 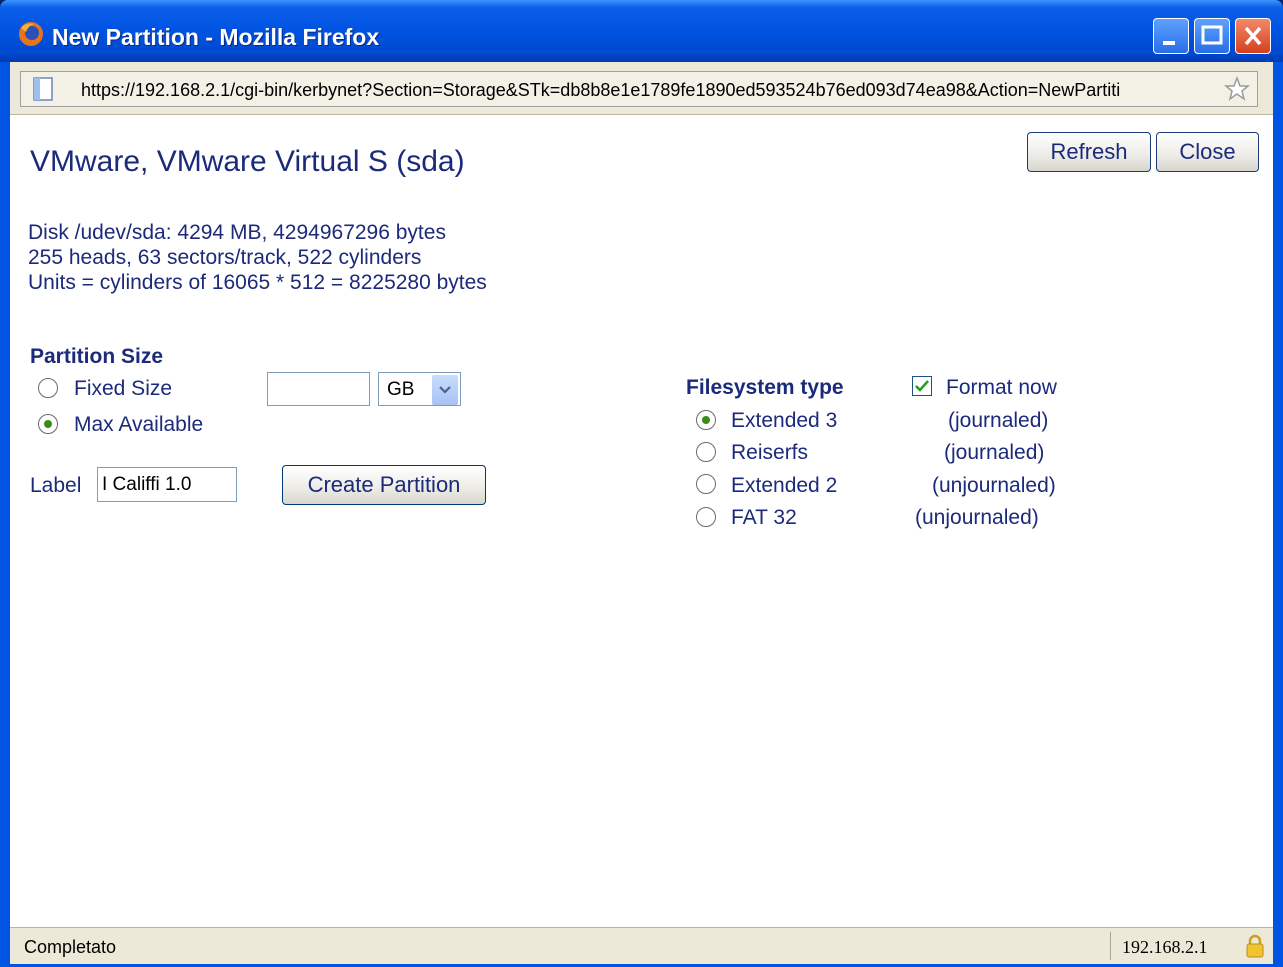 I want to click on maximize-button, so click(x=1212, y=36).